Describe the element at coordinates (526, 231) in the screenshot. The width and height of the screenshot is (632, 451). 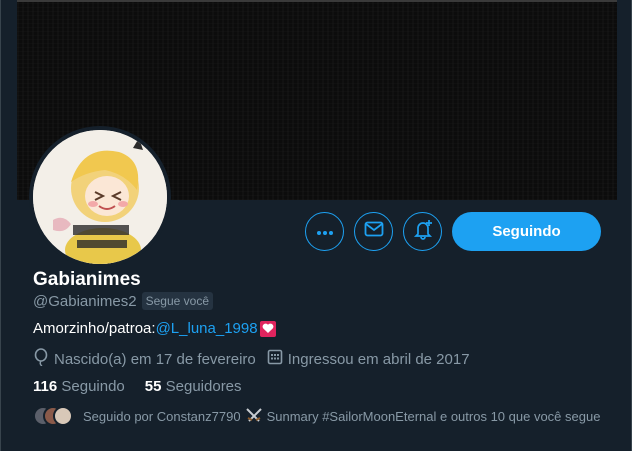
I see `following-button: Seguindo` at that location.